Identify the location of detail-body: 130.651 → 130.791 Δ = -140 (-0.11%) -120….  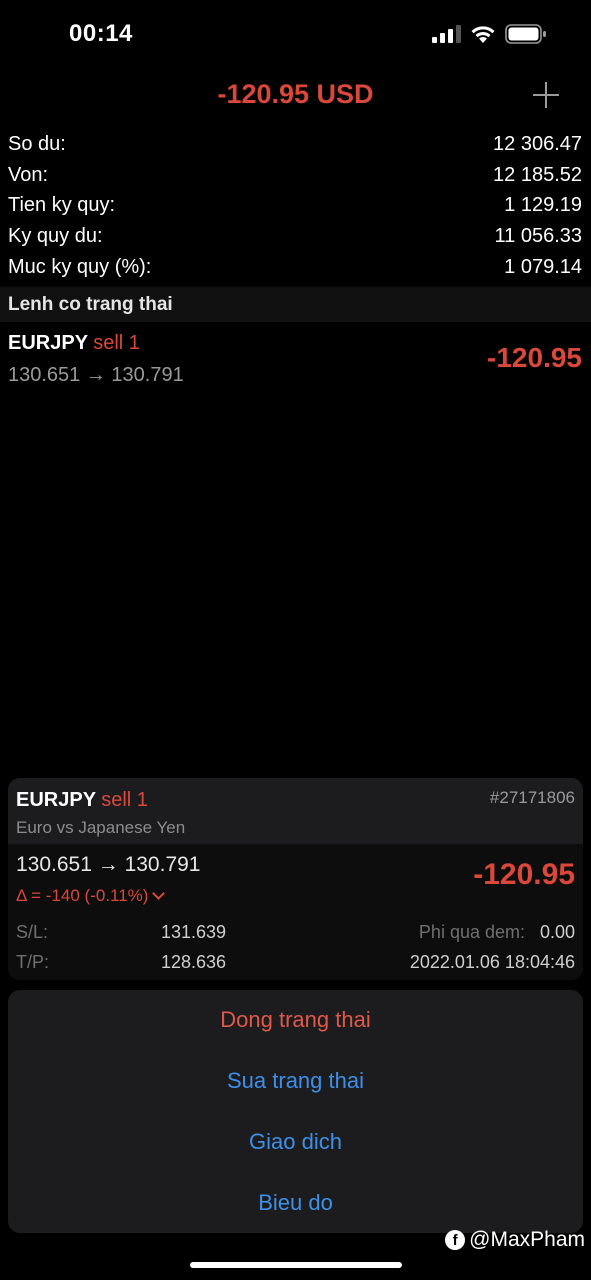
(295, 912).